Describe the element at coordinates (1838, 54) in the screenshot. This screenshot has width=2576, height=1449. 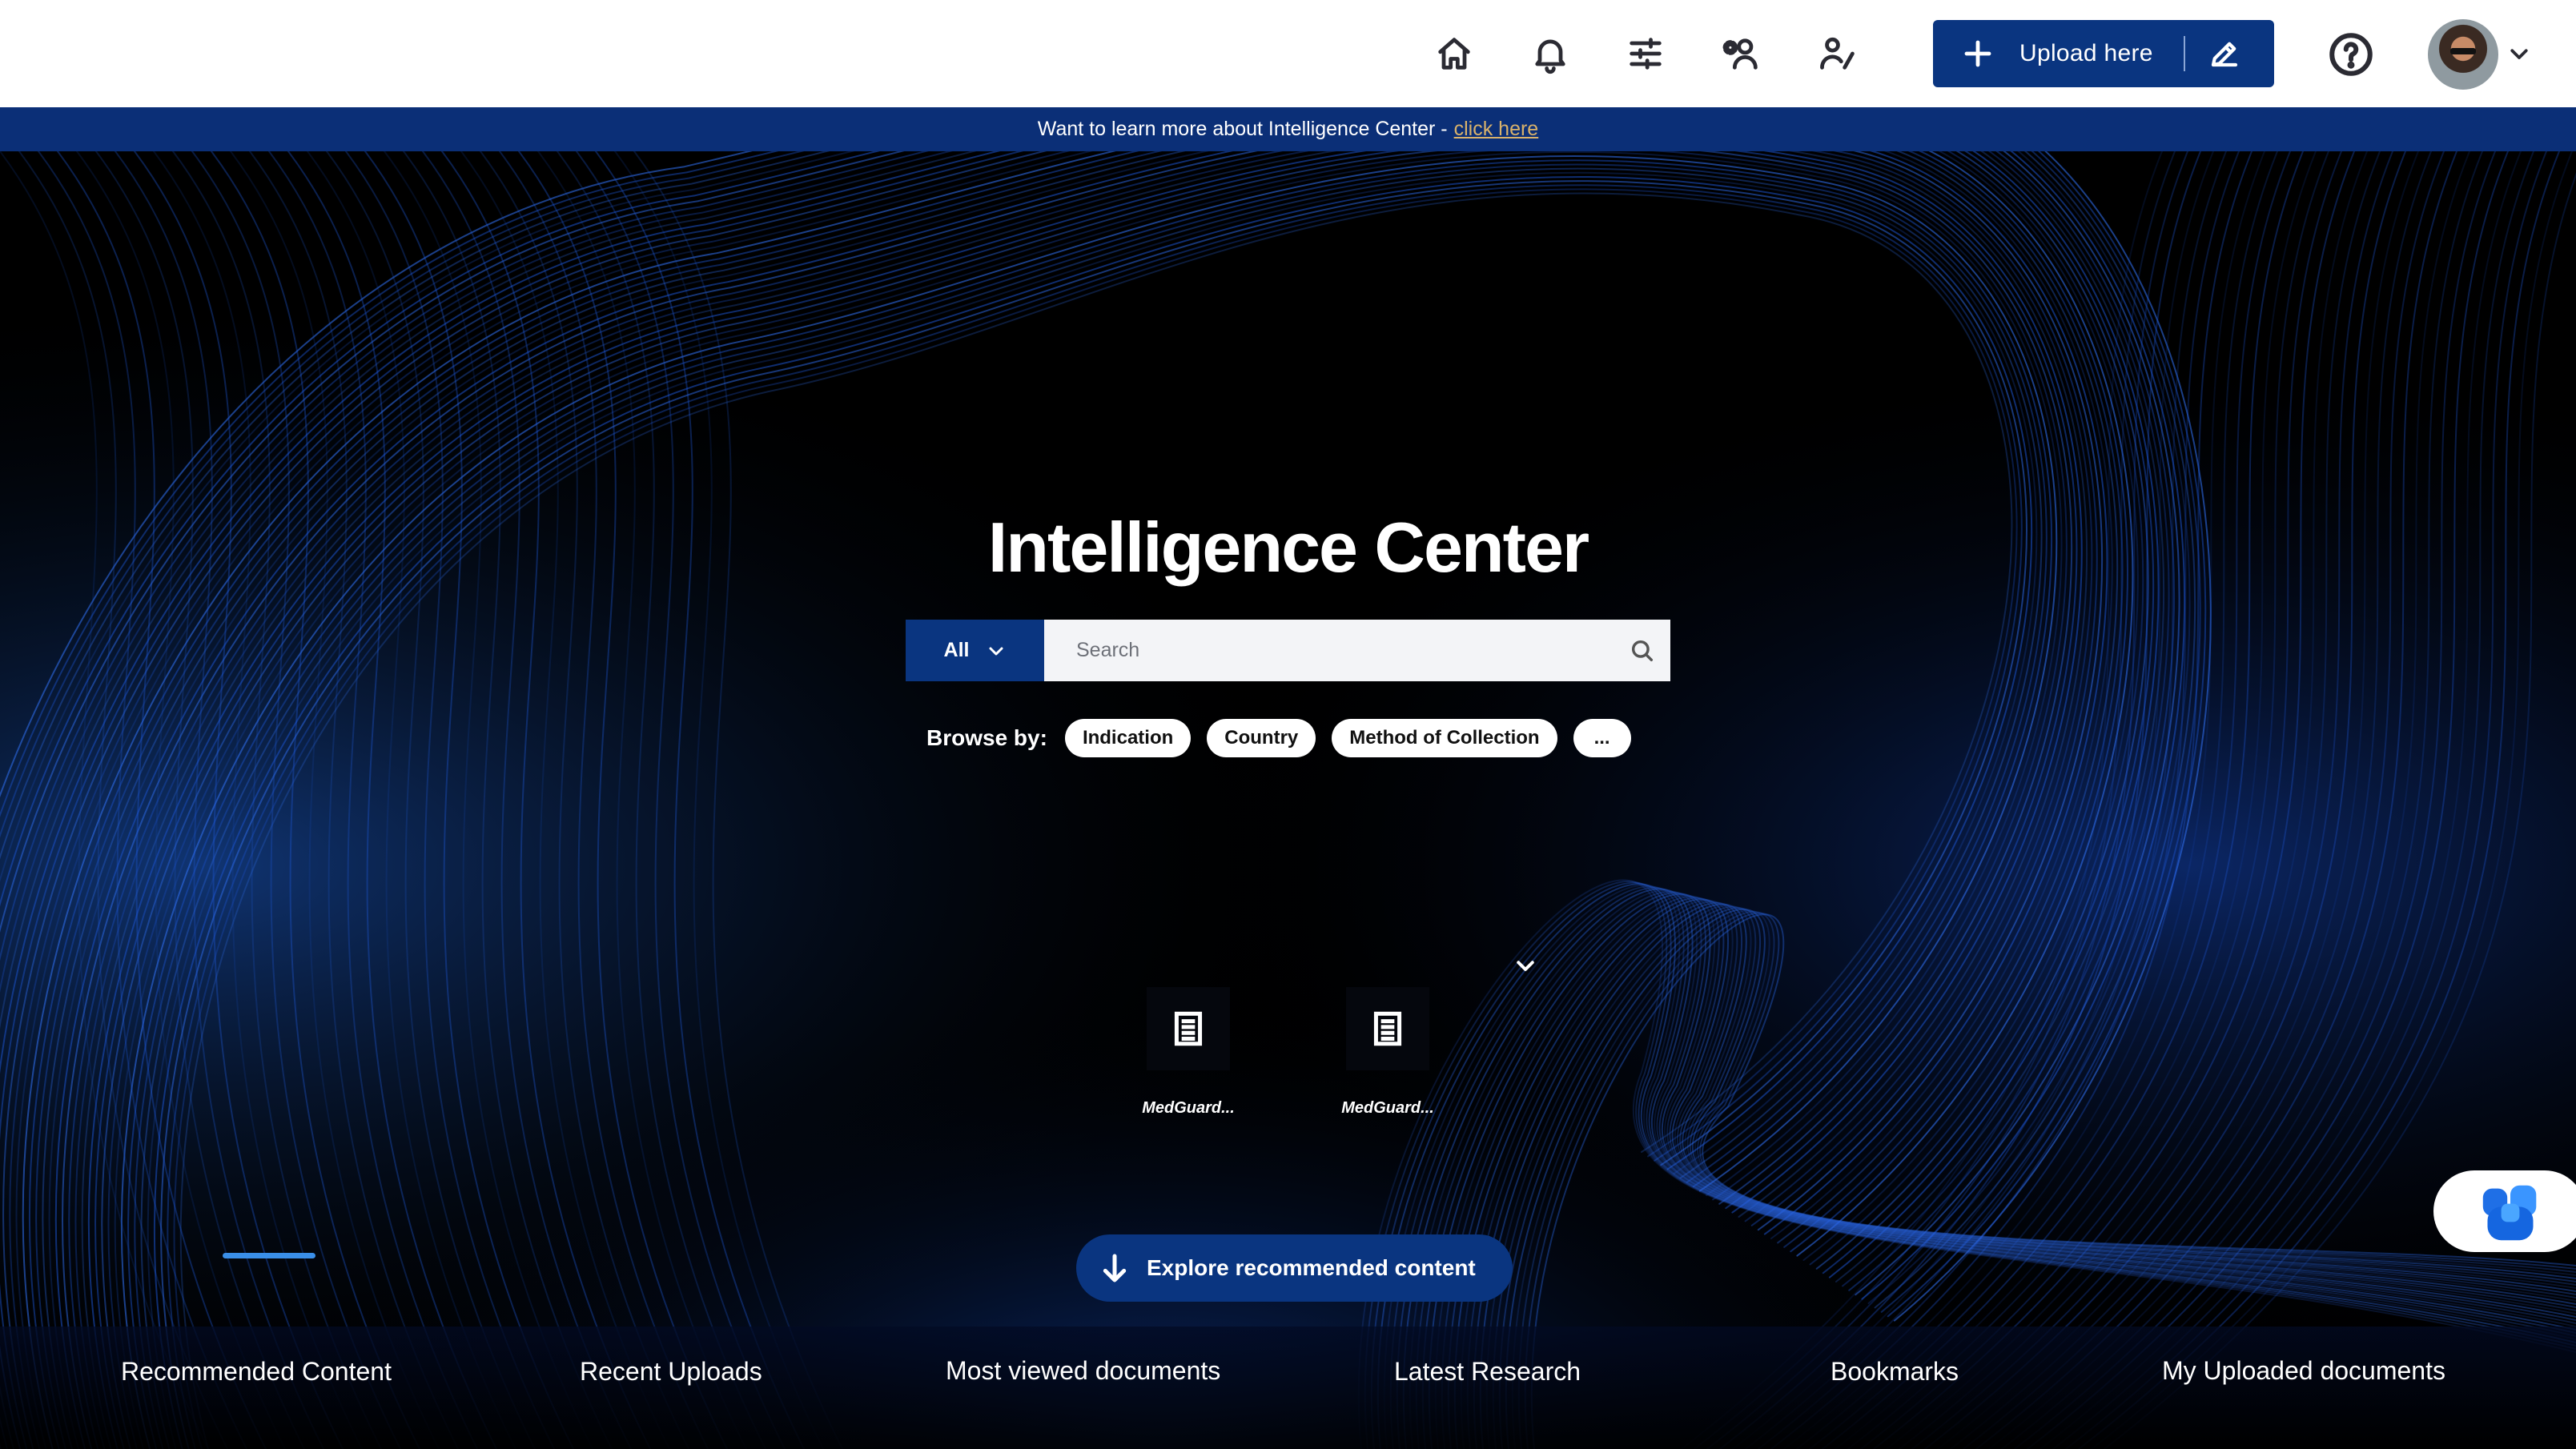
I see `person-edit-icon` at that location.